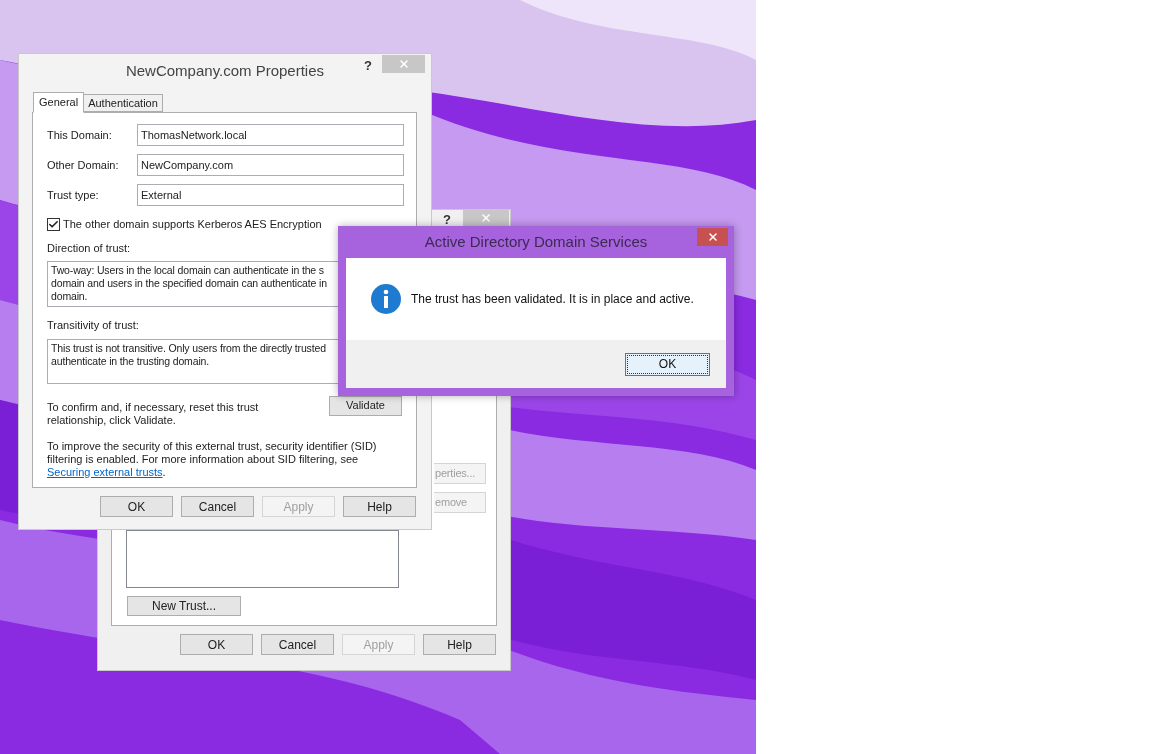 The image size is (1152, 754). Describe the element at coordinates (69, 296) in the screenshot. I see `text-line: domain.` at that location.